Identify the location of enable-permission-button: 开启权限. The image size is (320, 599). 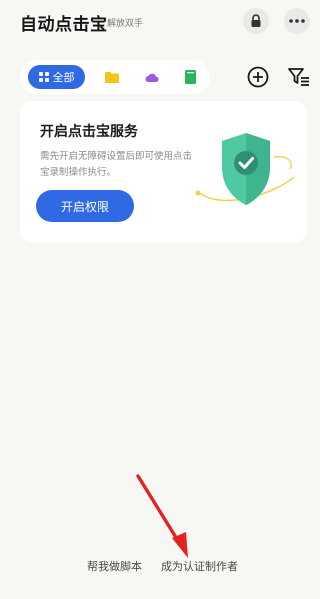
(85, 206).